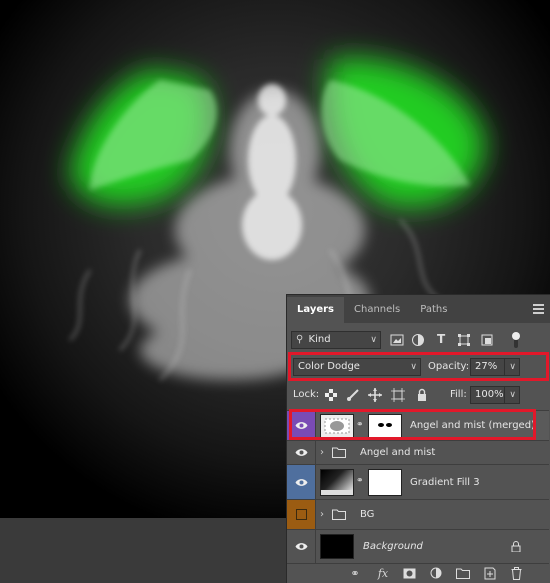 The image size is (550, 583). I want to click on kind-filter-select: ⚲ Kind ∨, so click(336, 340).